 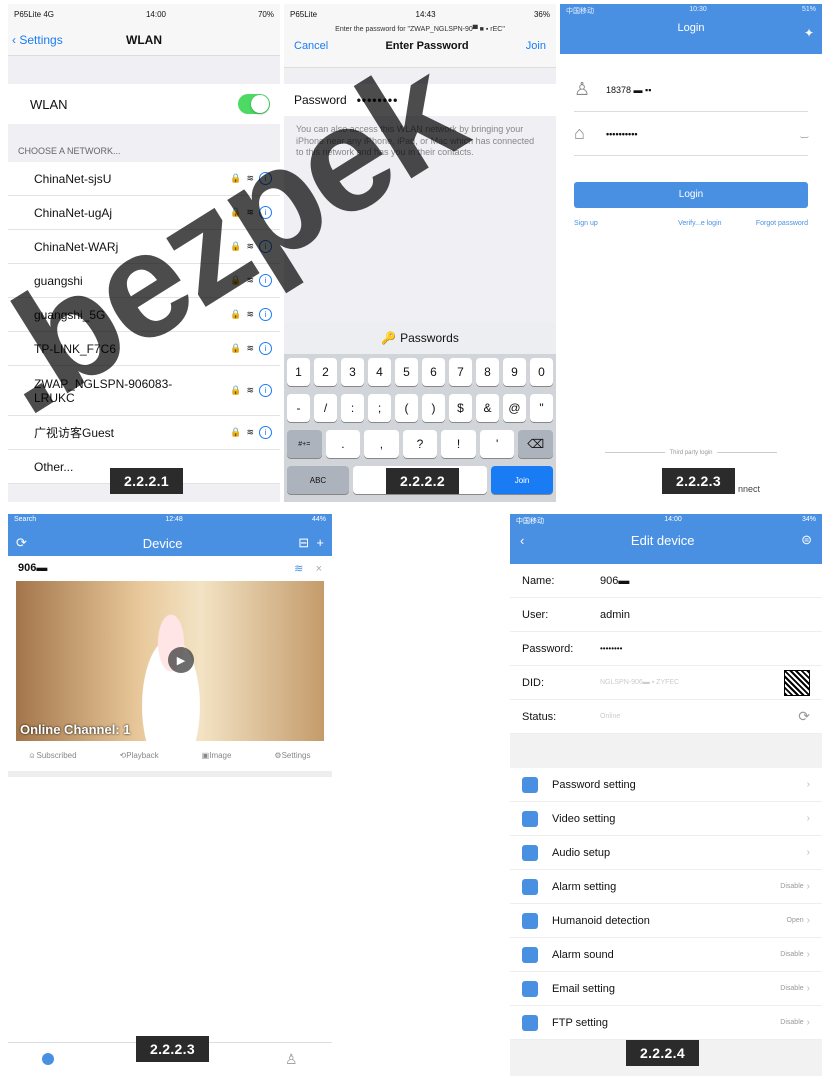 I want to click on network-item: TP-LINK_F7C6 🔒 ≋ i, so click(x=144, y=349).